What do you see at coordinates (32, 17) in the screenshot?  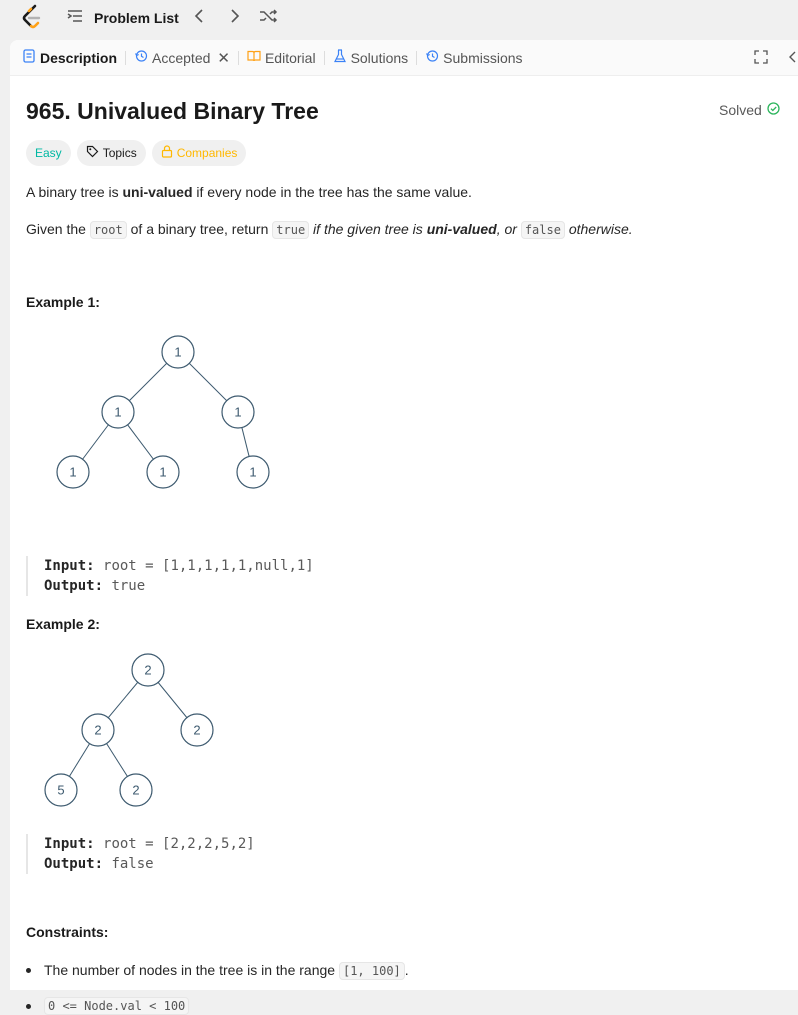 I see `leetcode-logo-icon` at bounding box center [32, 17].